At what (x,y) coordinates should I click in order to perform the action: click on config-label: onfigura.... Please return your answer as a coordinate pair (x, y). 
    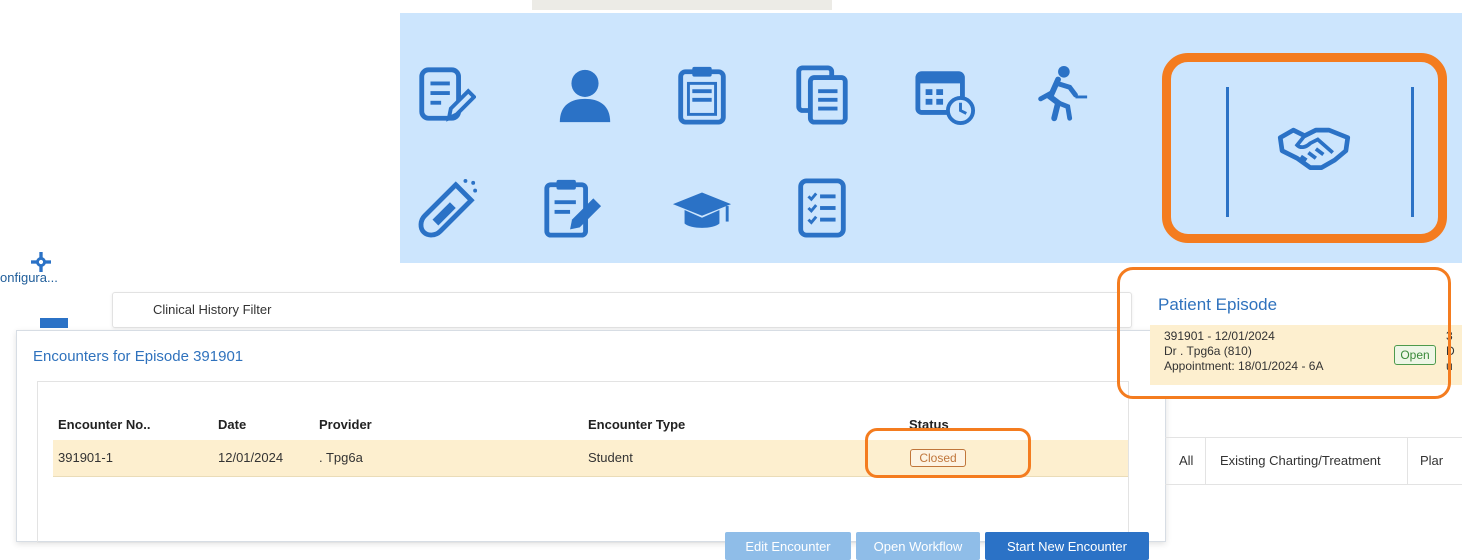
    Looking at the image, I should click on (29, 277).